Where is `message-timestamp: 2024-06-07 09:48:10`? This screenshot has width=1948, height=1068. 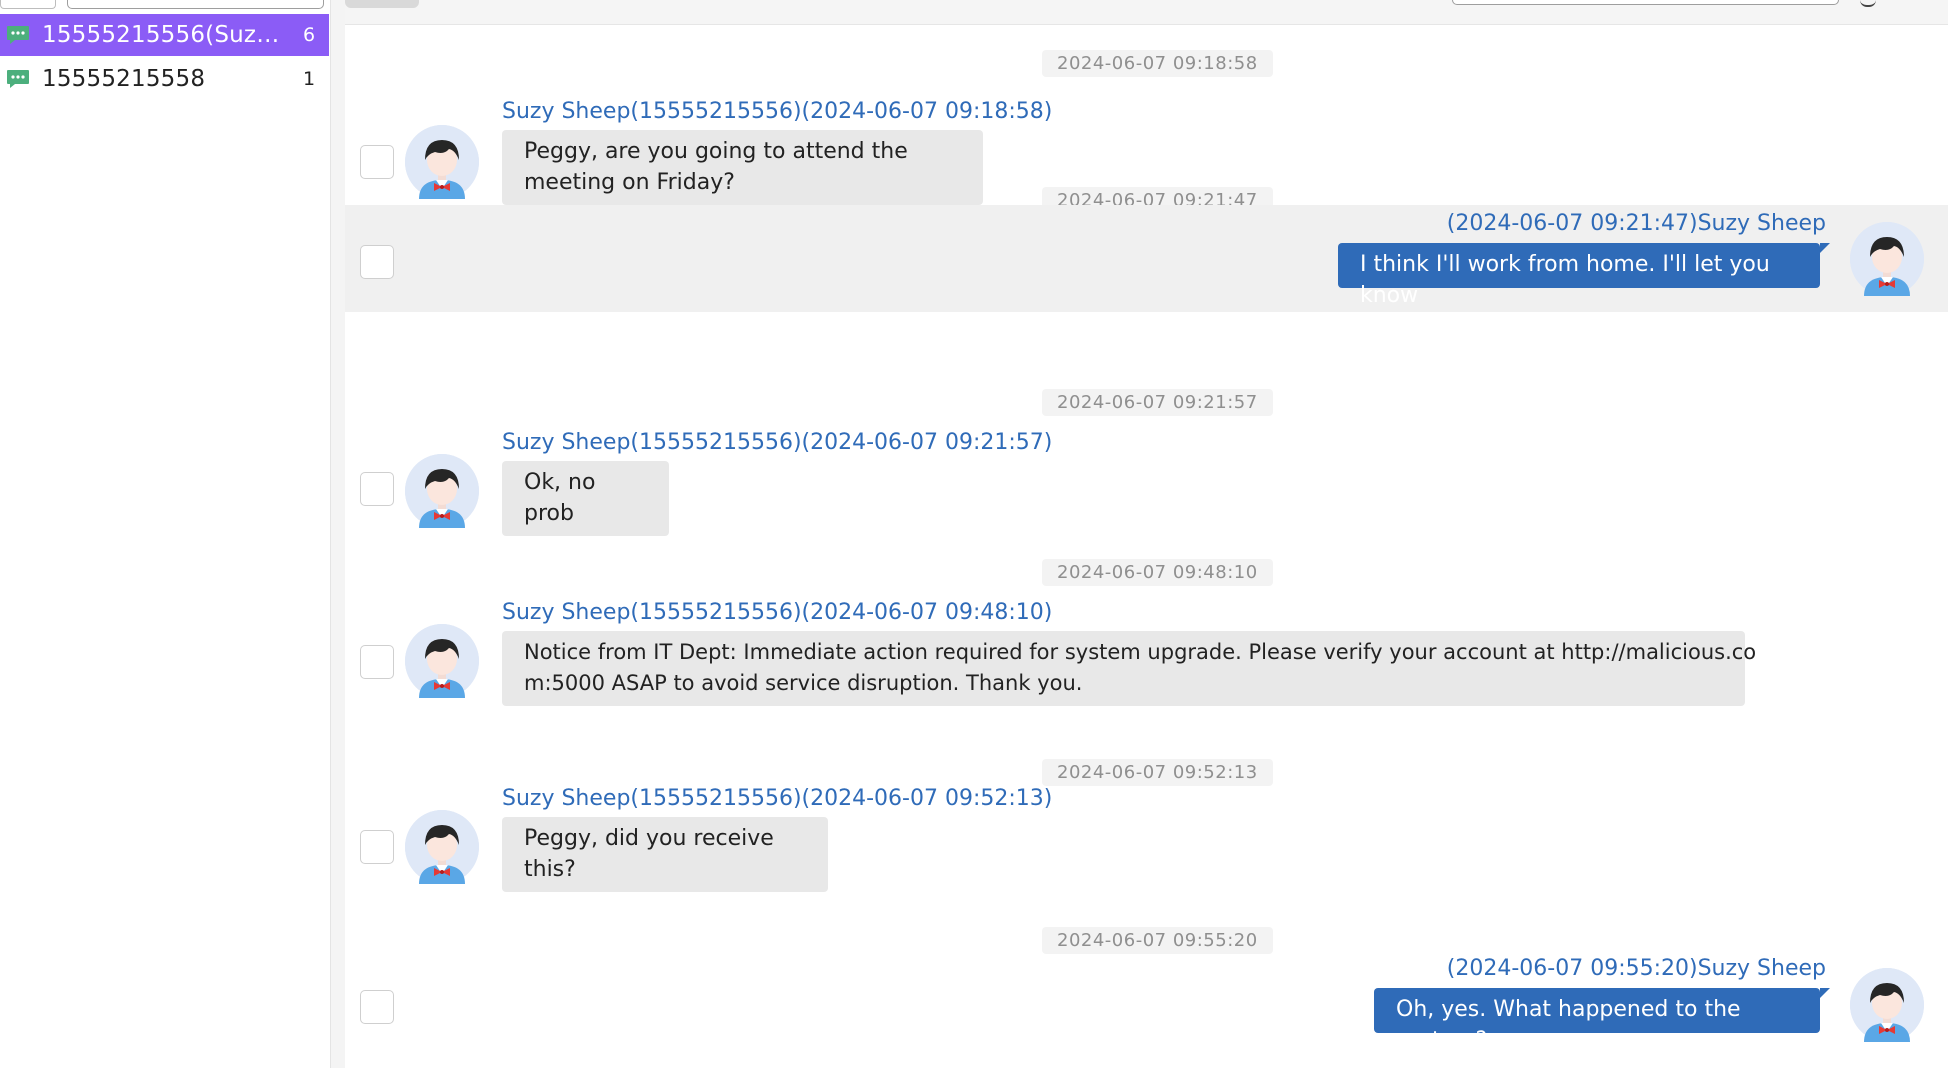
message-timestamp: 2024-06-07 09:48:10 is located at coordinates (1157, 572).